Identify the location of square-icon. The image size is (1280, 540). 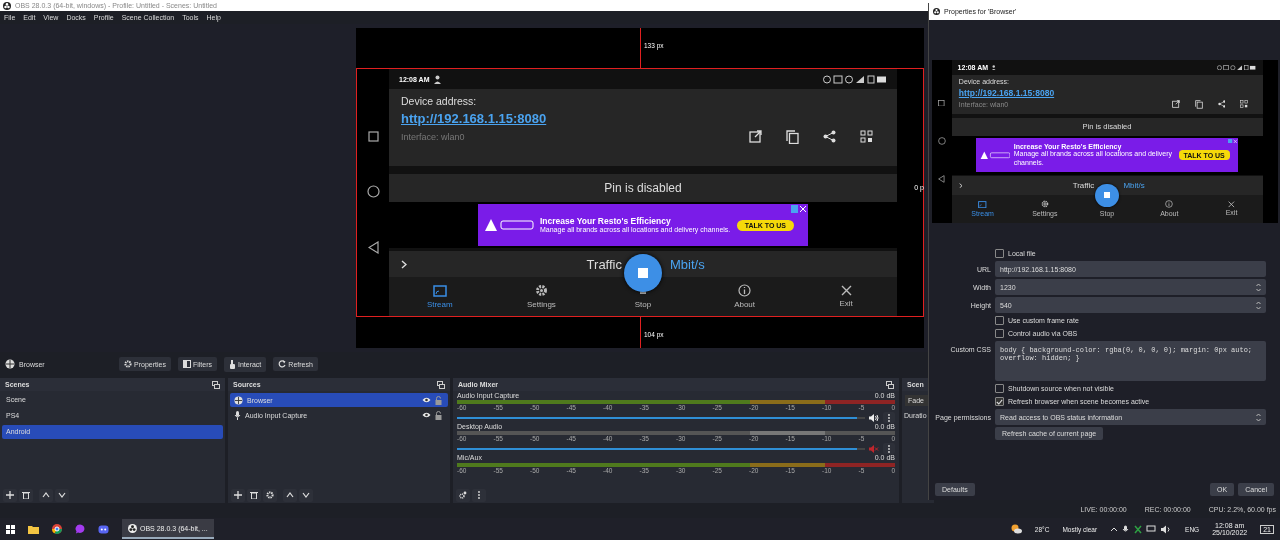
(373, 136).